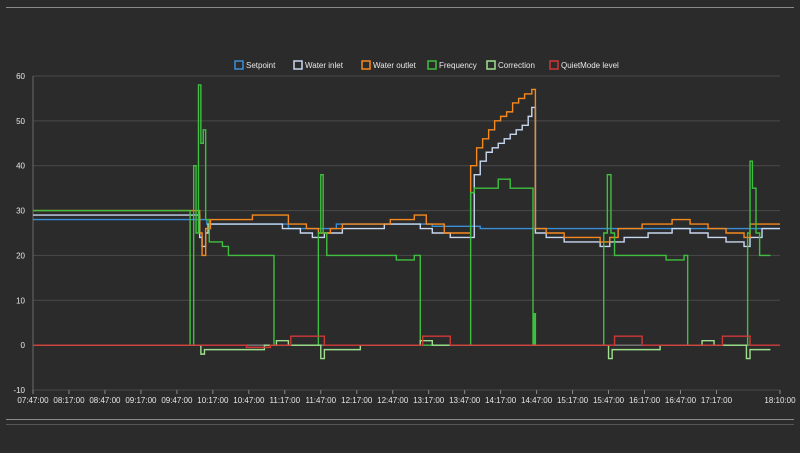 The image size is (800, 453). Describe the element at coordinates (406, 342) in the screenshot. I see `series-line-quietmode-level` at that location.